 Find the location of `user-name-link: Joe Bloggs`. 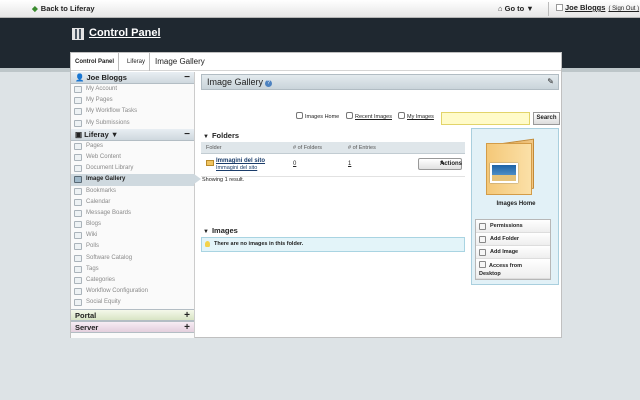

user-name-link: Joe Bloggs is located at coordinates (585, 7).